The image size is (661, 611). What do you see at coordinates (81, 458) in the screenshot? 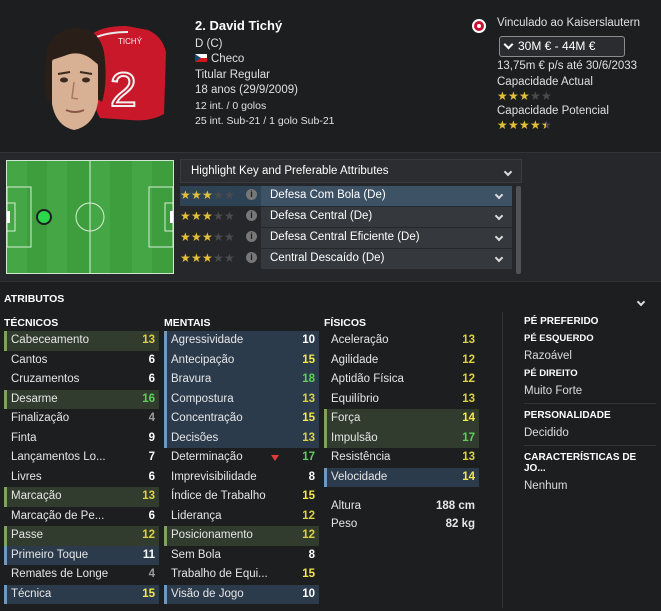
I see `attribute-row: Lançamentos Lo...7` at bounding box center [81, 458].